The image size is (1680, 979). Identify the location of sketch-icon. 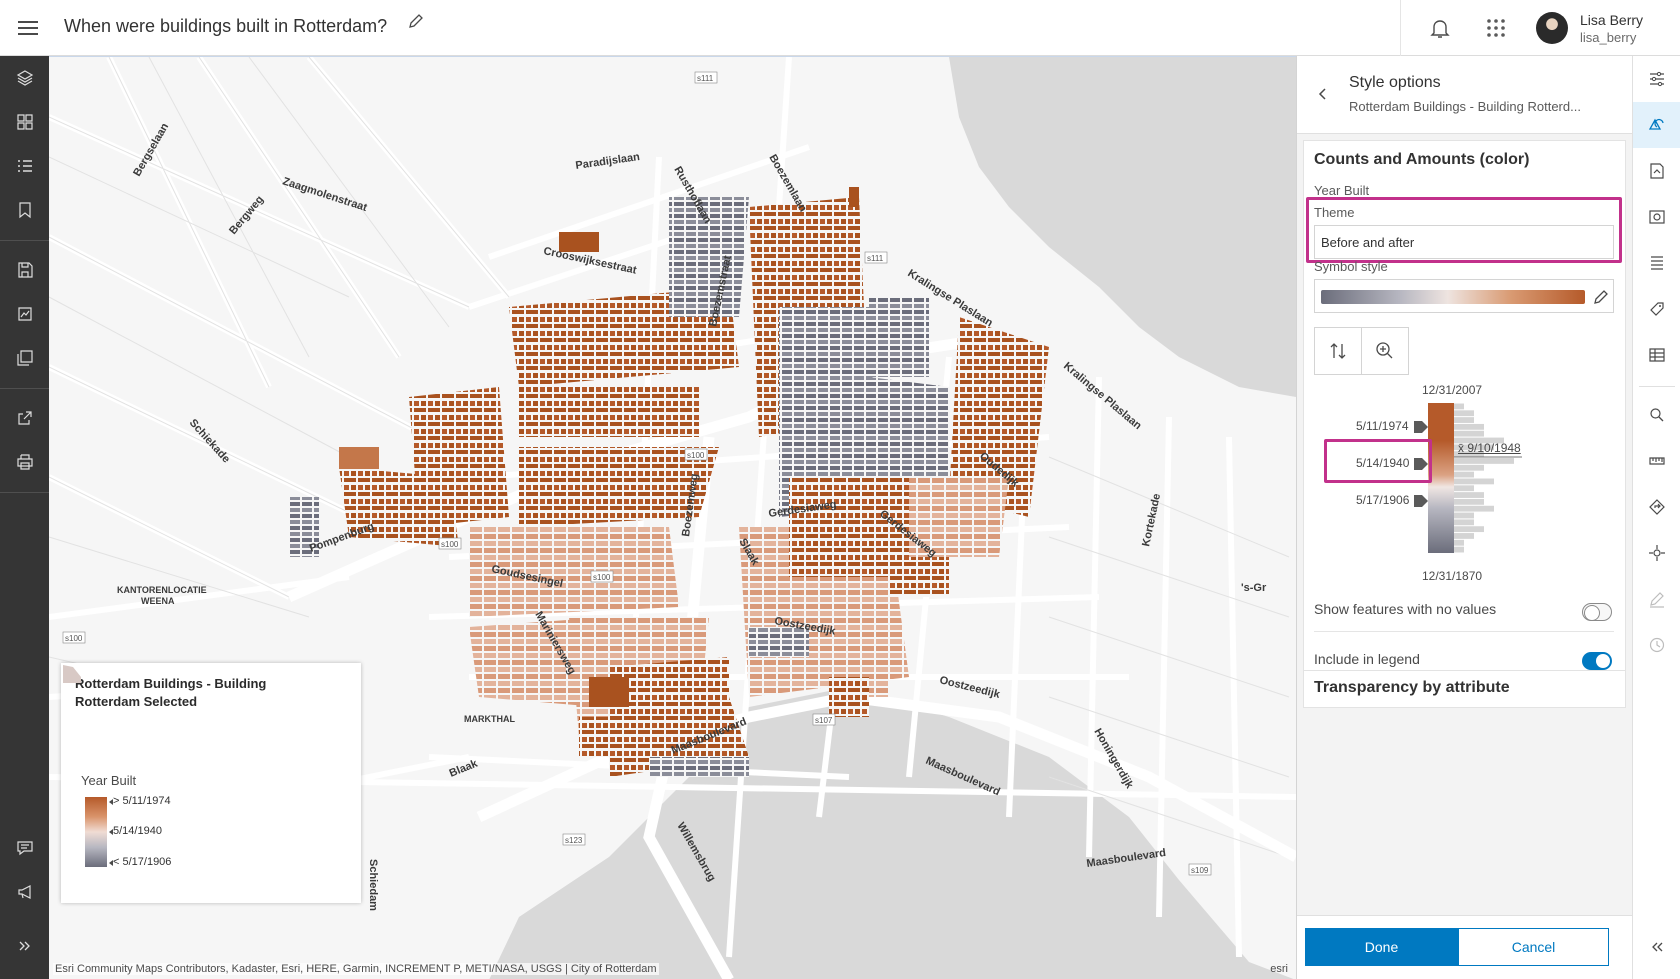
(1657, 600).